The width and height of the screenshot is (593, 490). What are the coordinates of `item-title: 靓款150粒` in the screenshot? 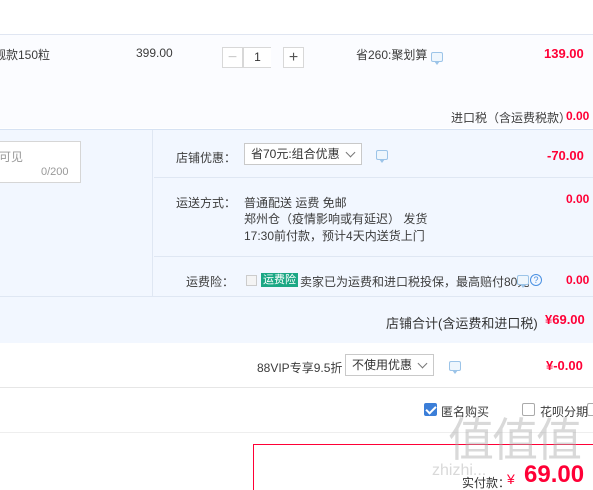 It's located at (25, 54).